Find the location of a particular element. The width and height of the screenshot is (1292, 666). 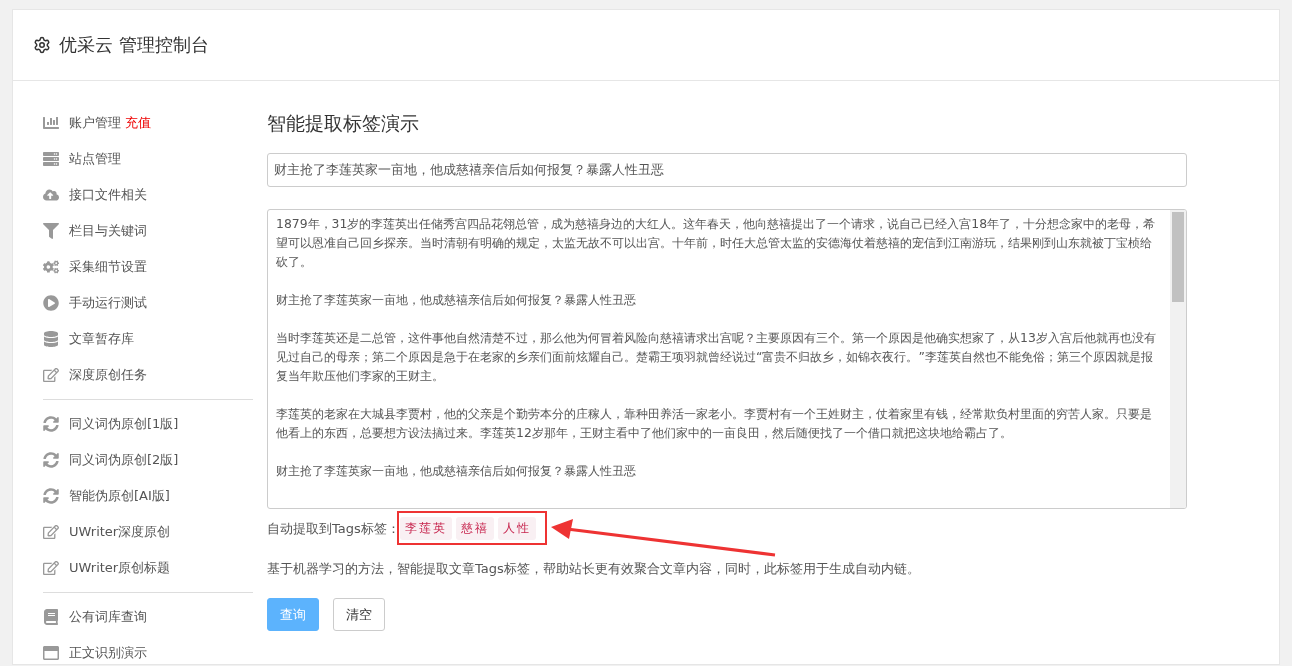

section-heading: 智能提取标签演示 is located at coordinates (343, 123).